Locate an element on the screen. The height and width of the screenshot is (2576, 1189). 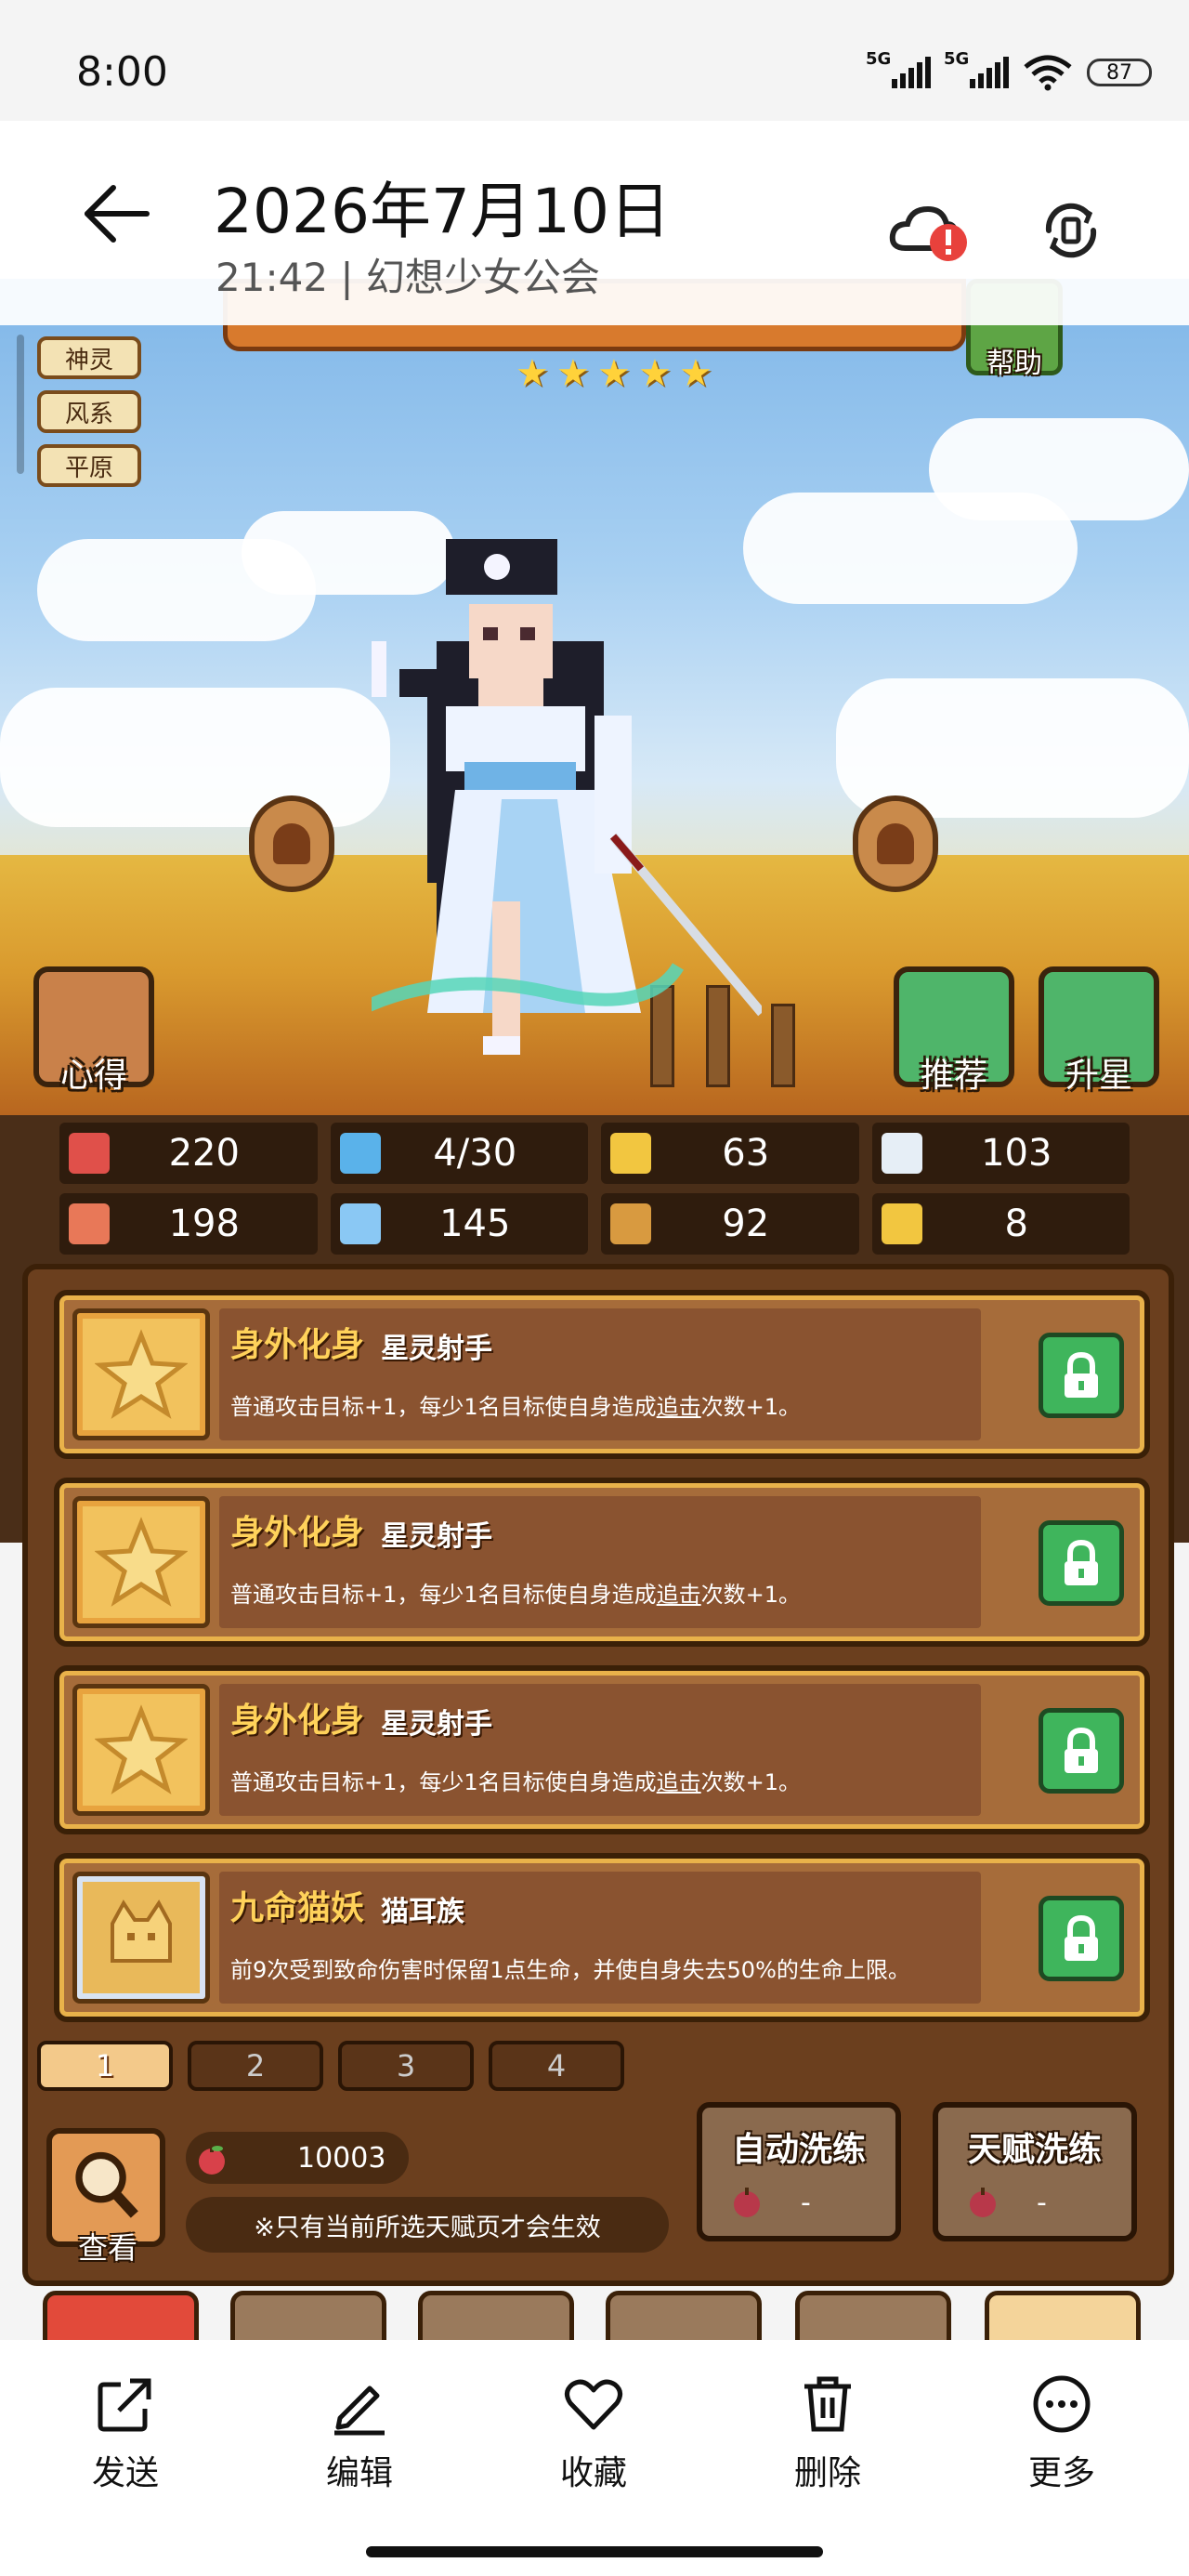
star-rating: ★ ★ ★ ★ ★ is located at coordinates (616, 373).